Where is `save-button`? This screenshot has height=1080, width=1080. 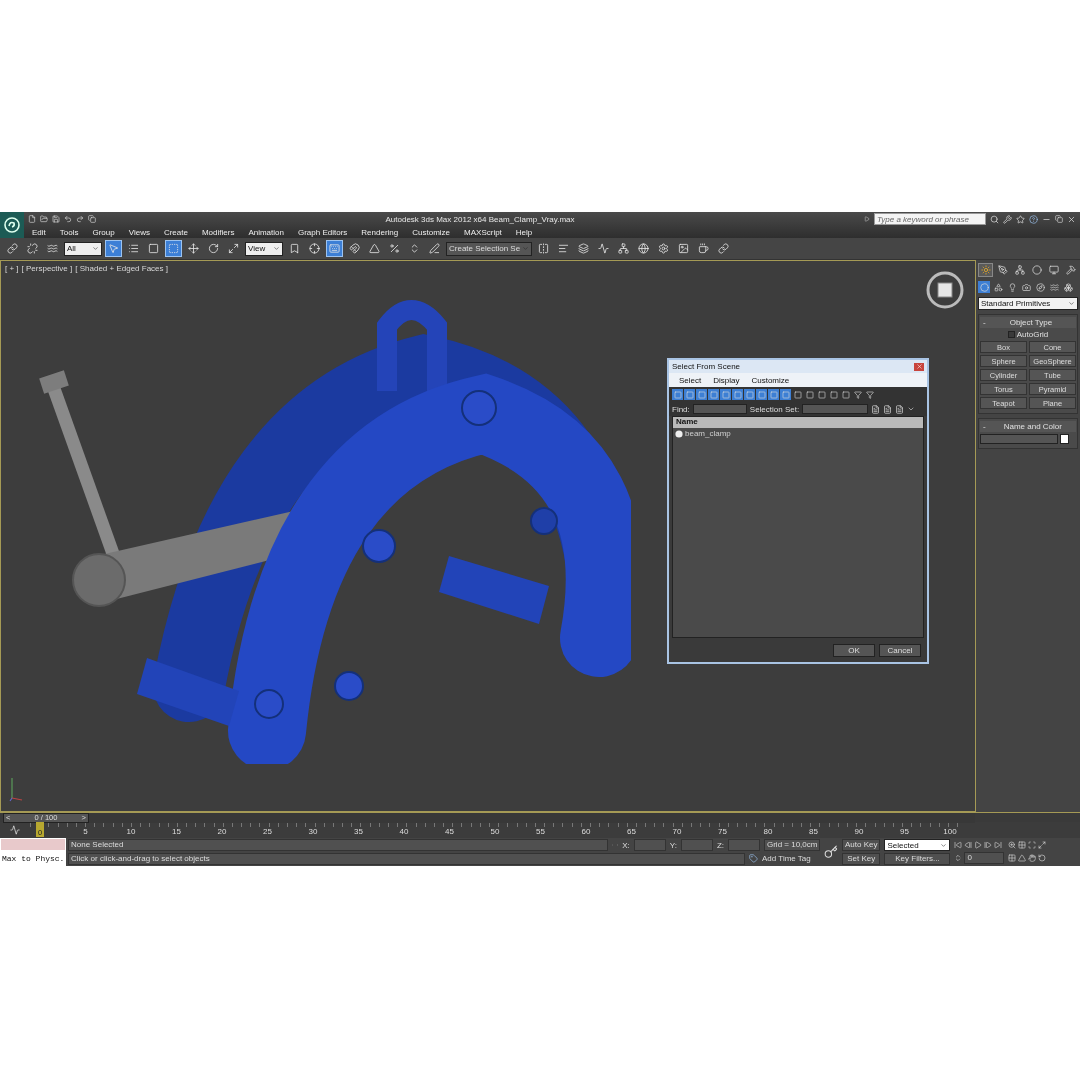
save-button is located at coordinates (56, 219).